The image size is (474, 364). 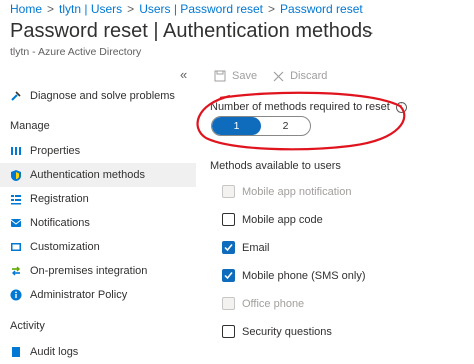 What do you see at coordinates (16, 352) in the screenshot?
I see `audit-logs-icon` at bounding box center [16, 352].